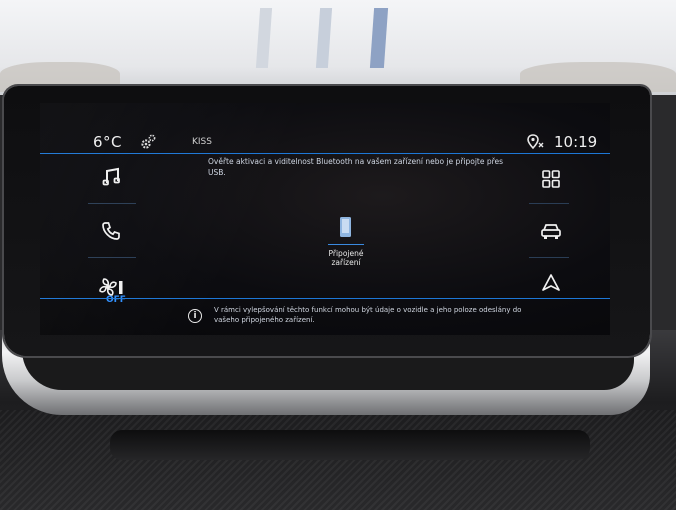 This screenshot has height=510, width=676. I want to click on audio-source: KISS, so click(202, 142).